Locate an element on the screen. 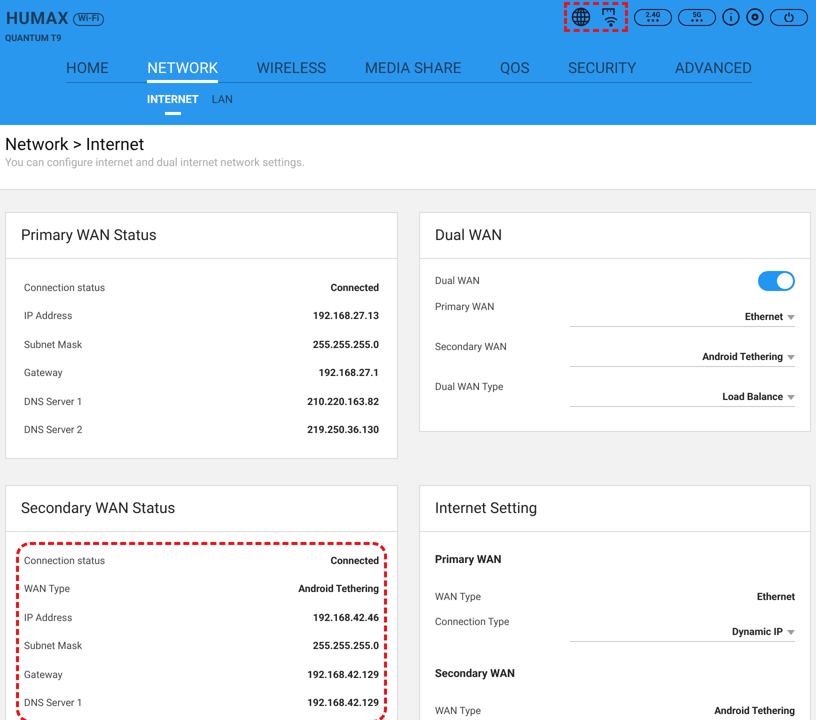 The height and width of the screenshot is (720, 816). section-heading: Primary WAN is located at coordinates (468, 560).